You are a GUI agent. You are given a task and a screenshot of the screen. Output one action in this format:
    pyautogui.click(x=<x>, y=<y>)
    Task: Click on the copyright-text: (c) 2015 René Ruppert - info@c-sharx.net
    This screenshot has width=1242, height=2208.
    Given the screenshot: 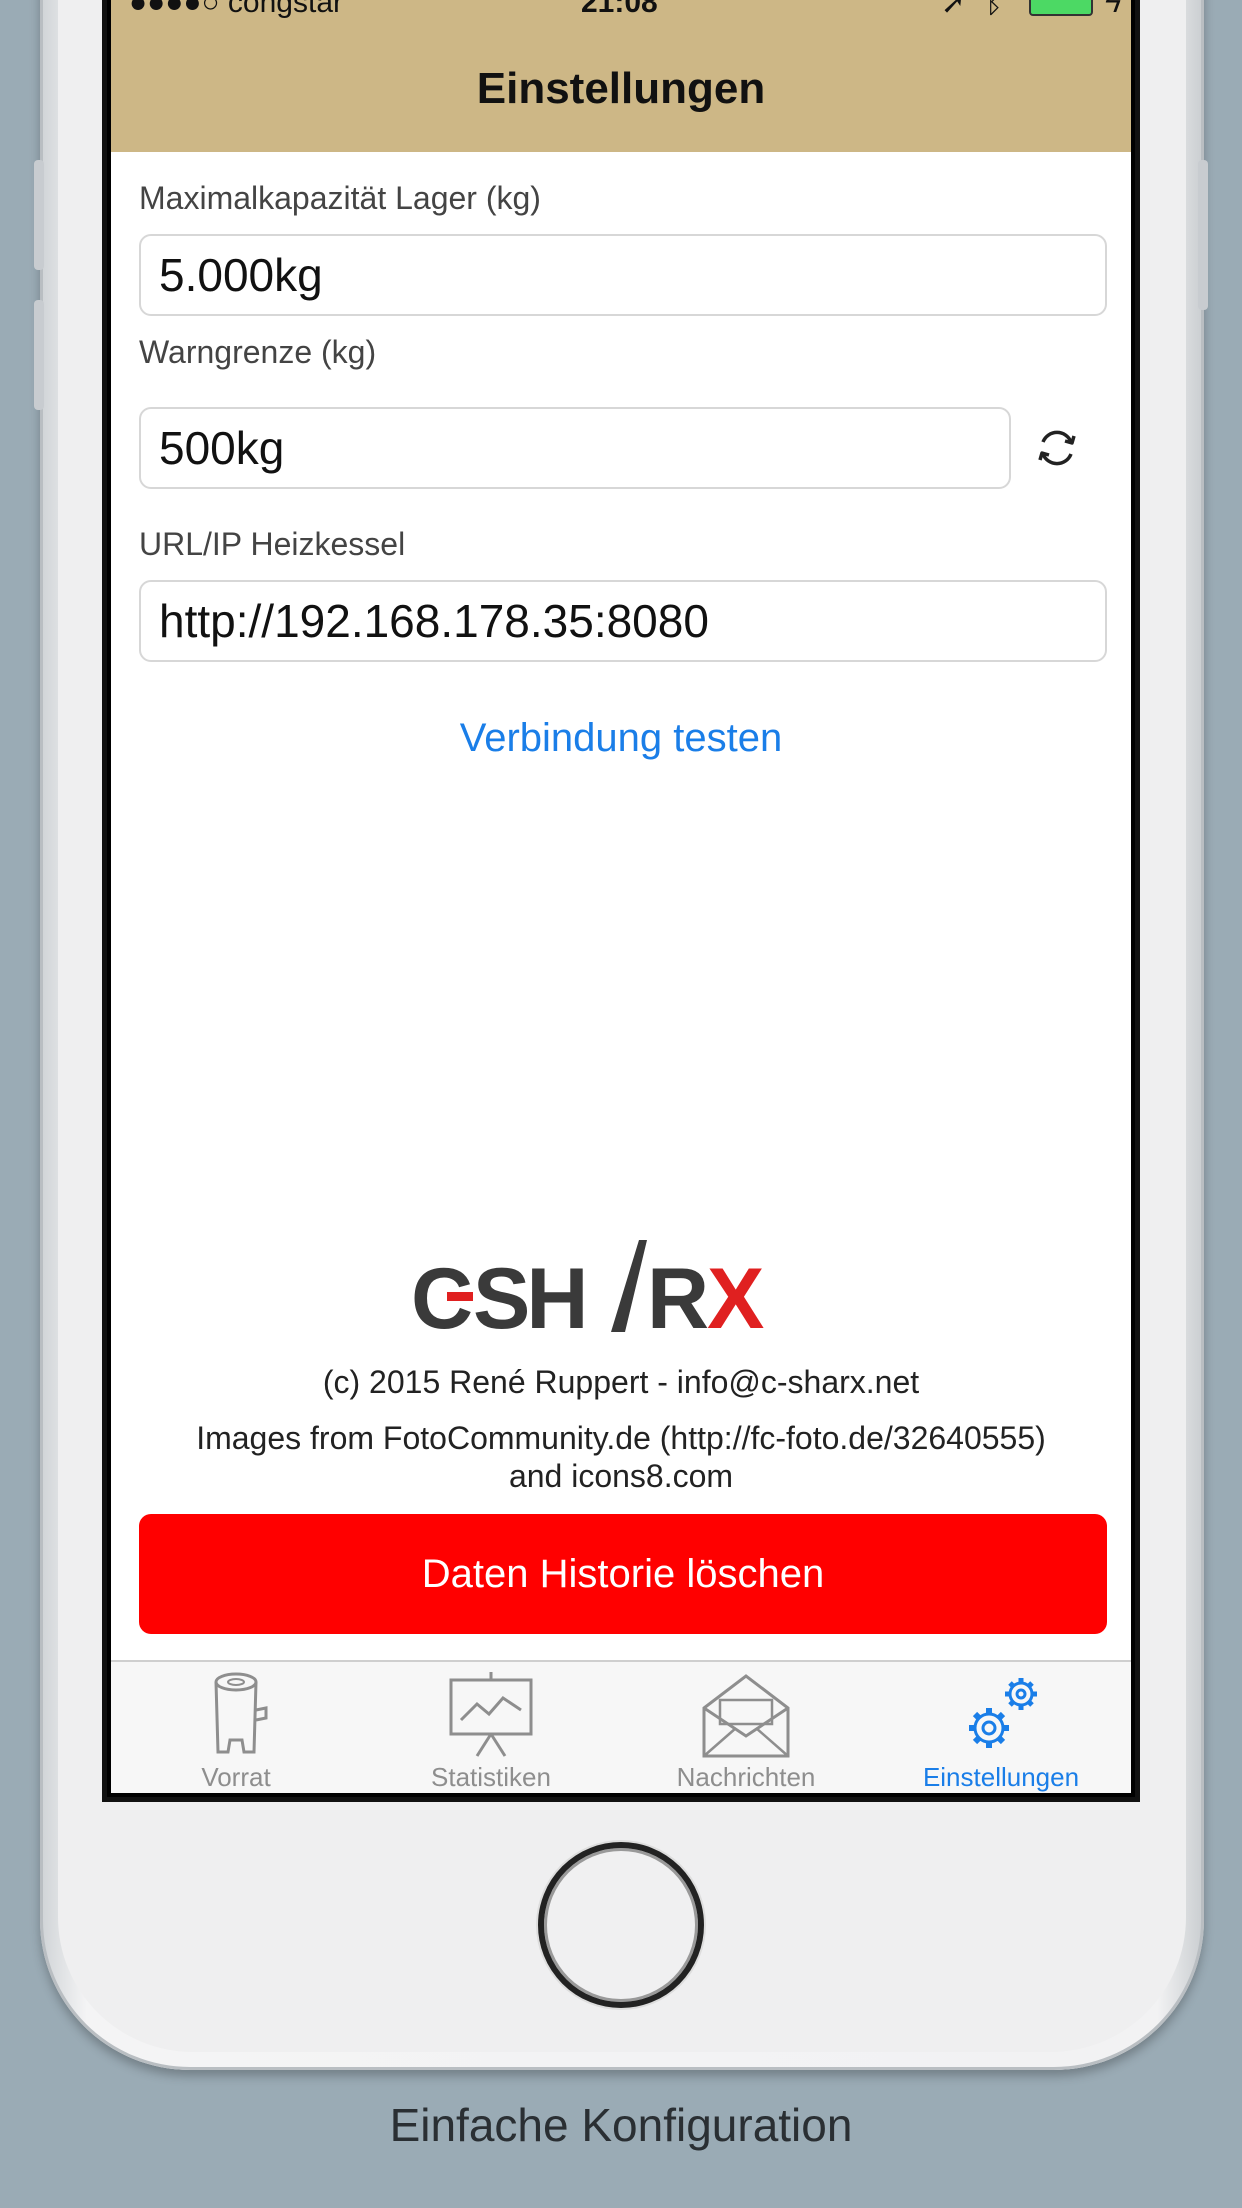 What is the action you would take?
    pyautogui.click(x=621, y=1382)
    